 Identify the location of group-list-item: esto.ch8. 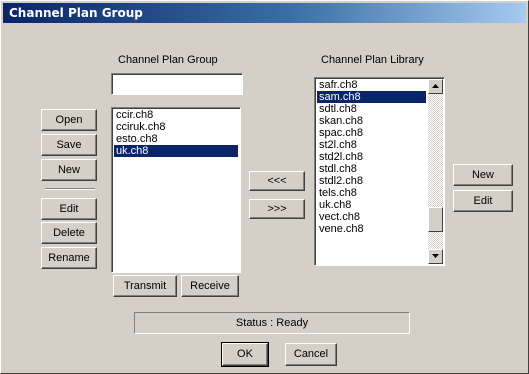
(176, 139).